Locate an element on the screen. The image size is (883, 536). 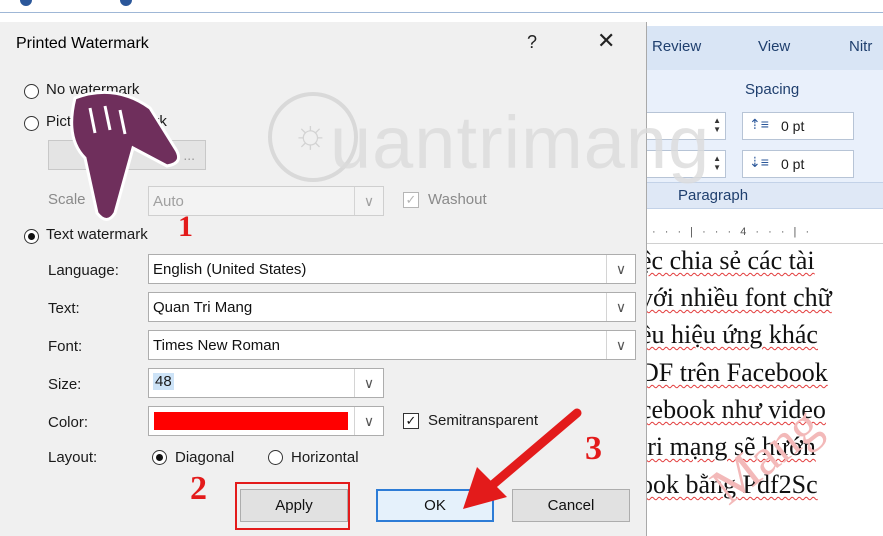
picture-watermark-radio is located at coordinates (31, 123).